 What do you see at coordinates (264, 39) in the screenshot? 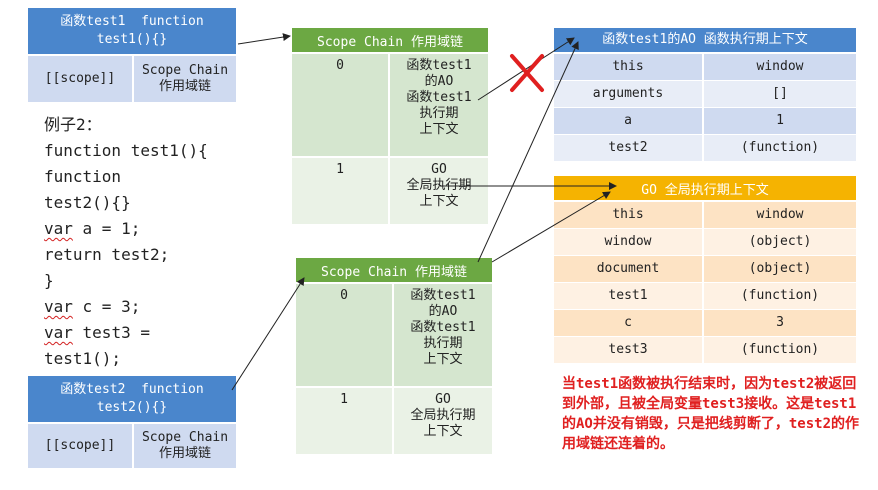
I see `arrow-test1-to-chain1` at bounding box center [264, 39].